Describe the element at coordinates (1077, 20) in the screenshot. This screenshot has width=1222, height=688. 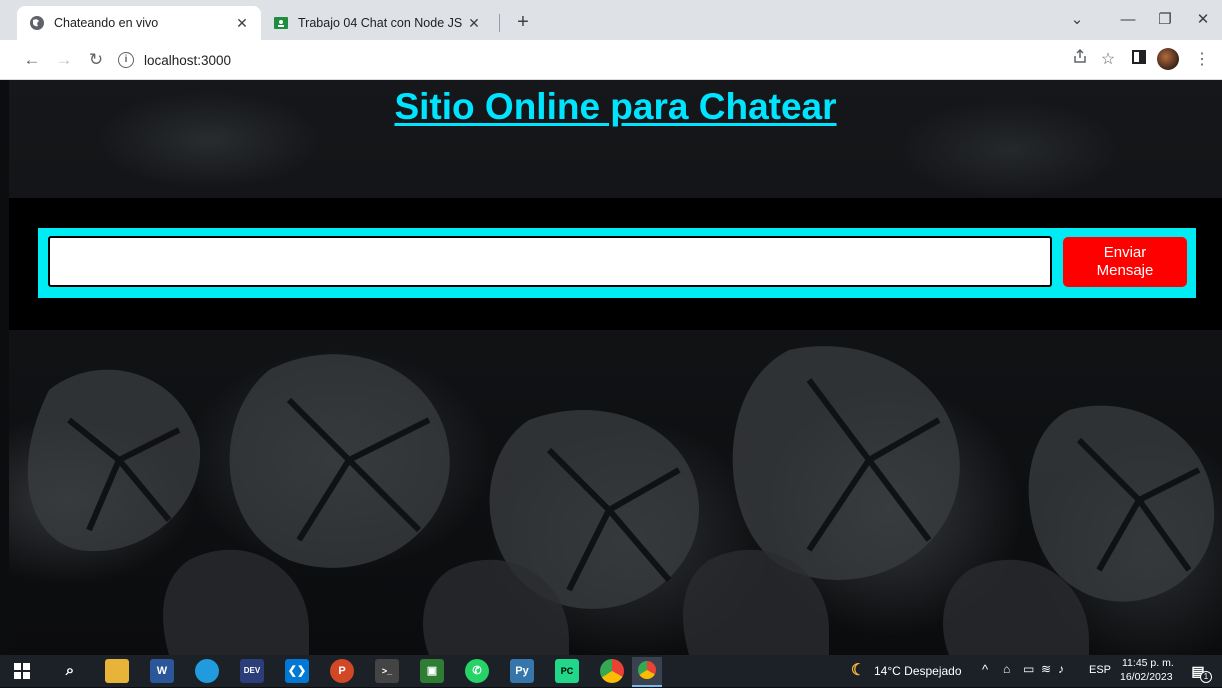
I see `chevron-down-icon: ⌄` at that location.